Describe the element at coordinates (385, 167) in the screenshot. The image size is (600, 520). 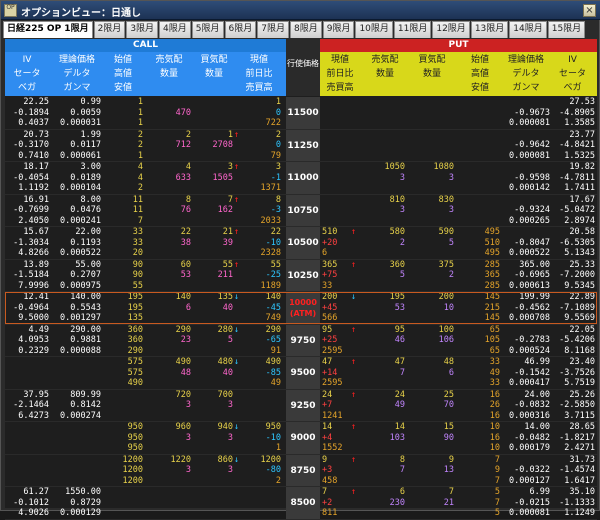
I see `put-ask-cell: 1050` at that location.